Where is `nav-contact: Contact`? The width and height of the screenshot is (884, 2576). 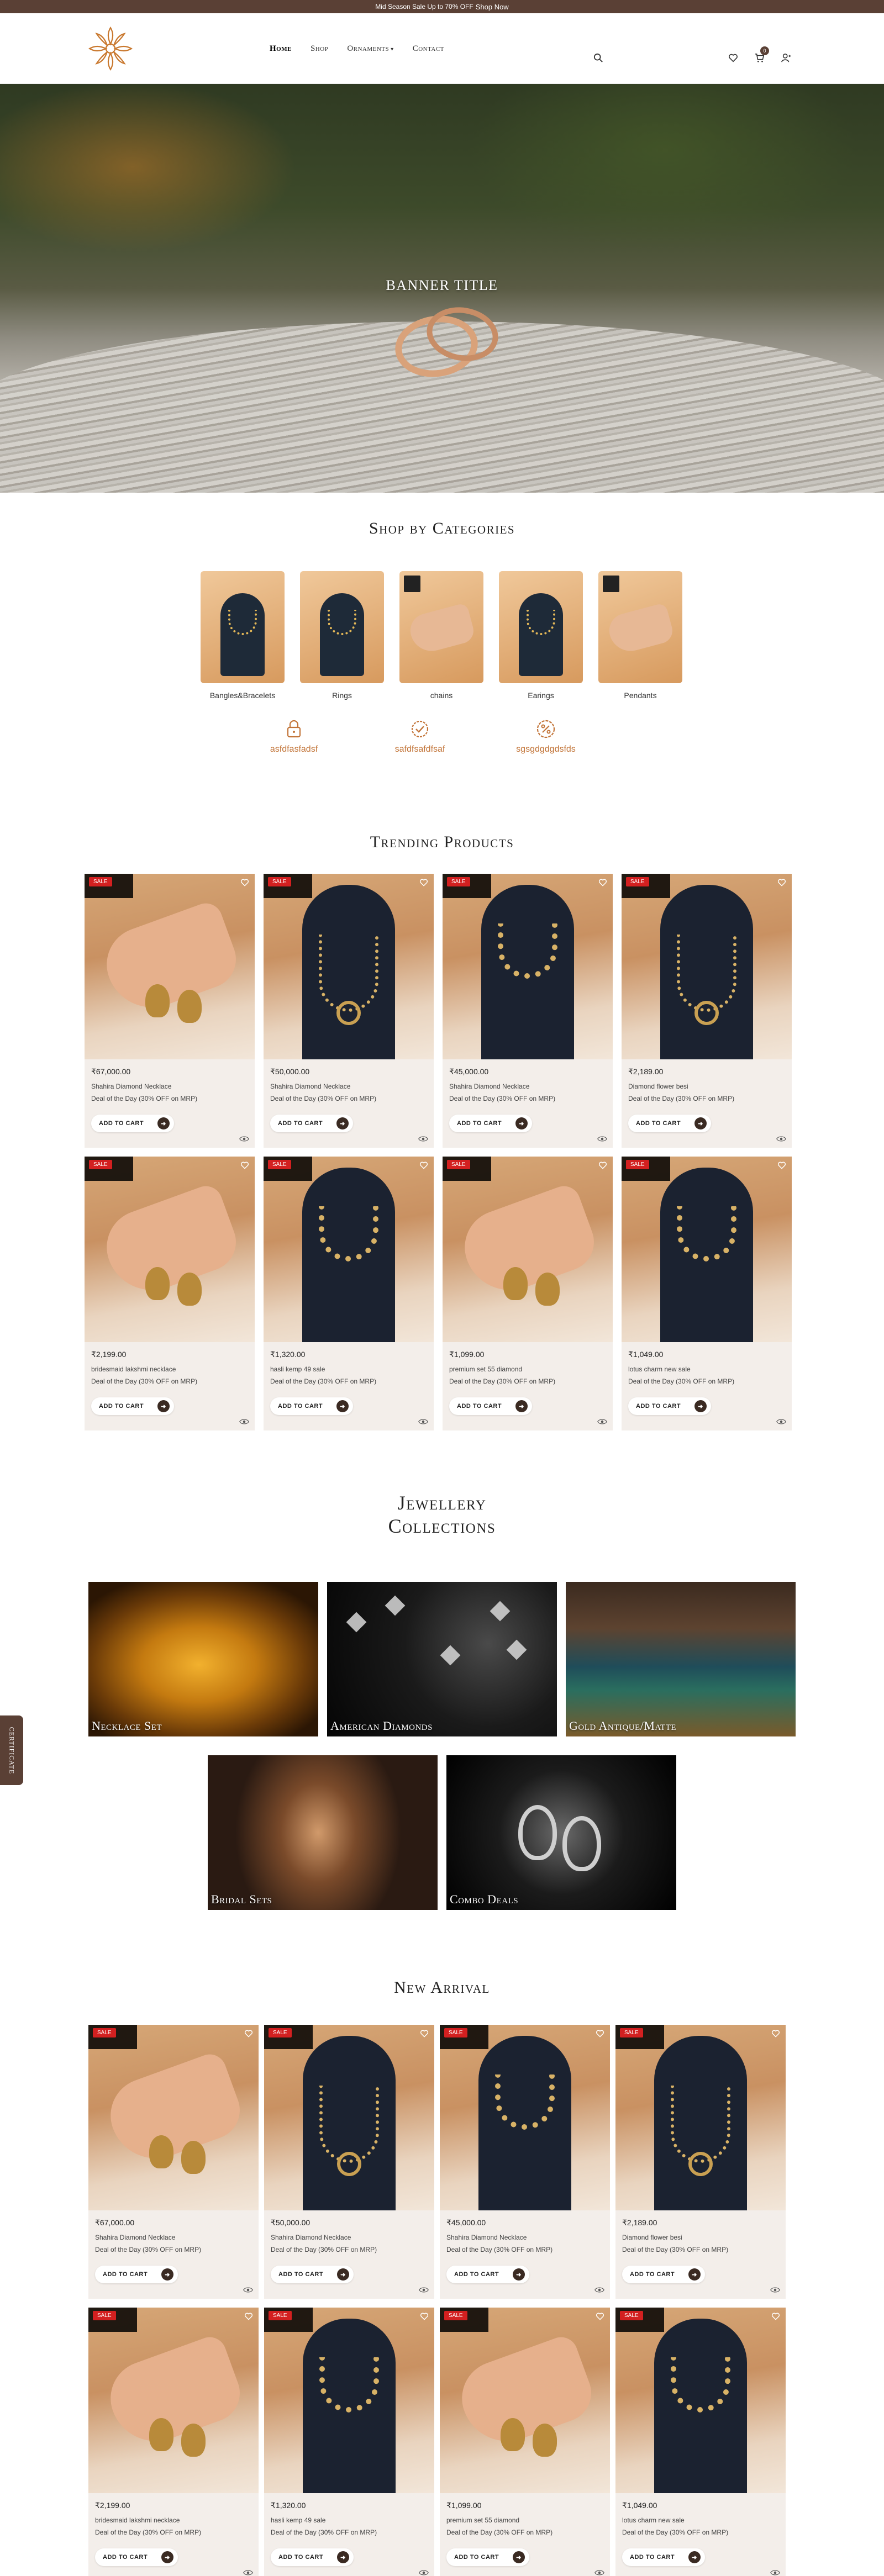 nav-contact: Contact is located at coordinates (428, 49).